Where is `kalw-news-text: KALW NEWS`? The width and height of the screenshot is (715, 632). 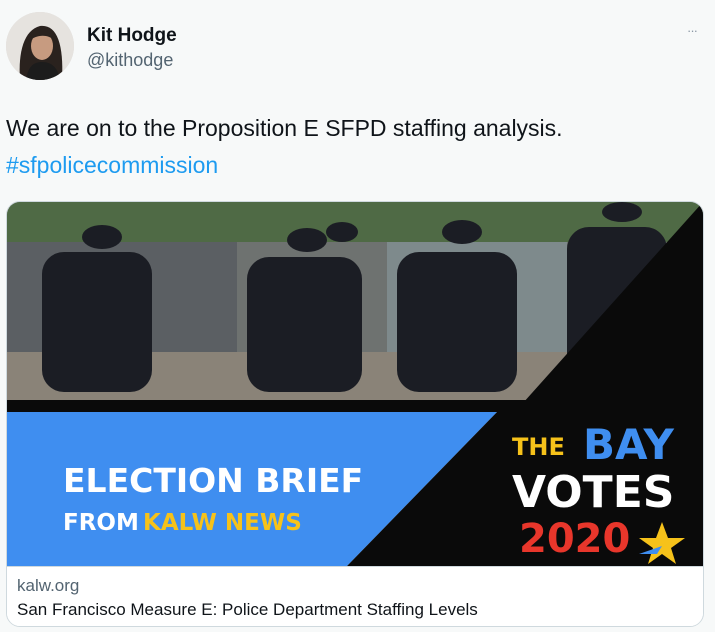
kalw-news-text: KALW NEWS is located at coordinates (222, 523).